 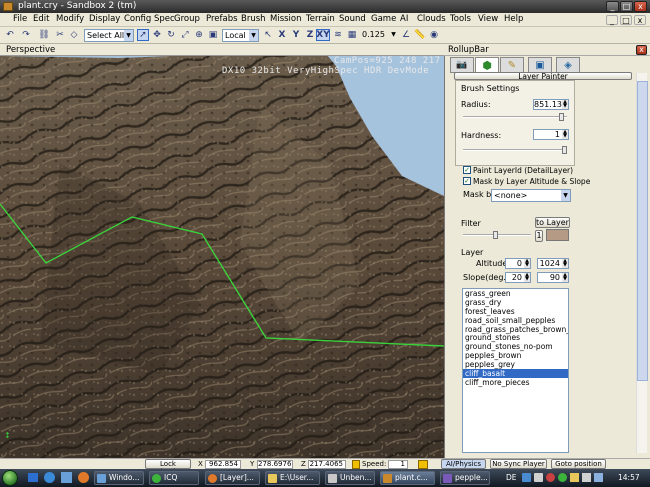 I want to click on slope-min-input: 20 ▲ ▼, so click(x=518, y=277).